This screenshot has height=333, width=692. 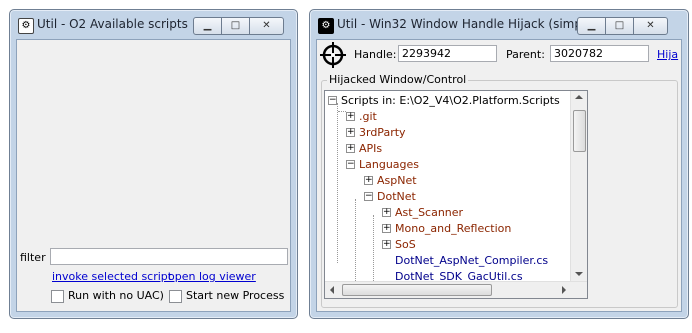 What do you see at coordinates (112, 24) in the screenshot?
I see `left-window-title: Util - O2 Available scripts` at bounding box center [112, 24].